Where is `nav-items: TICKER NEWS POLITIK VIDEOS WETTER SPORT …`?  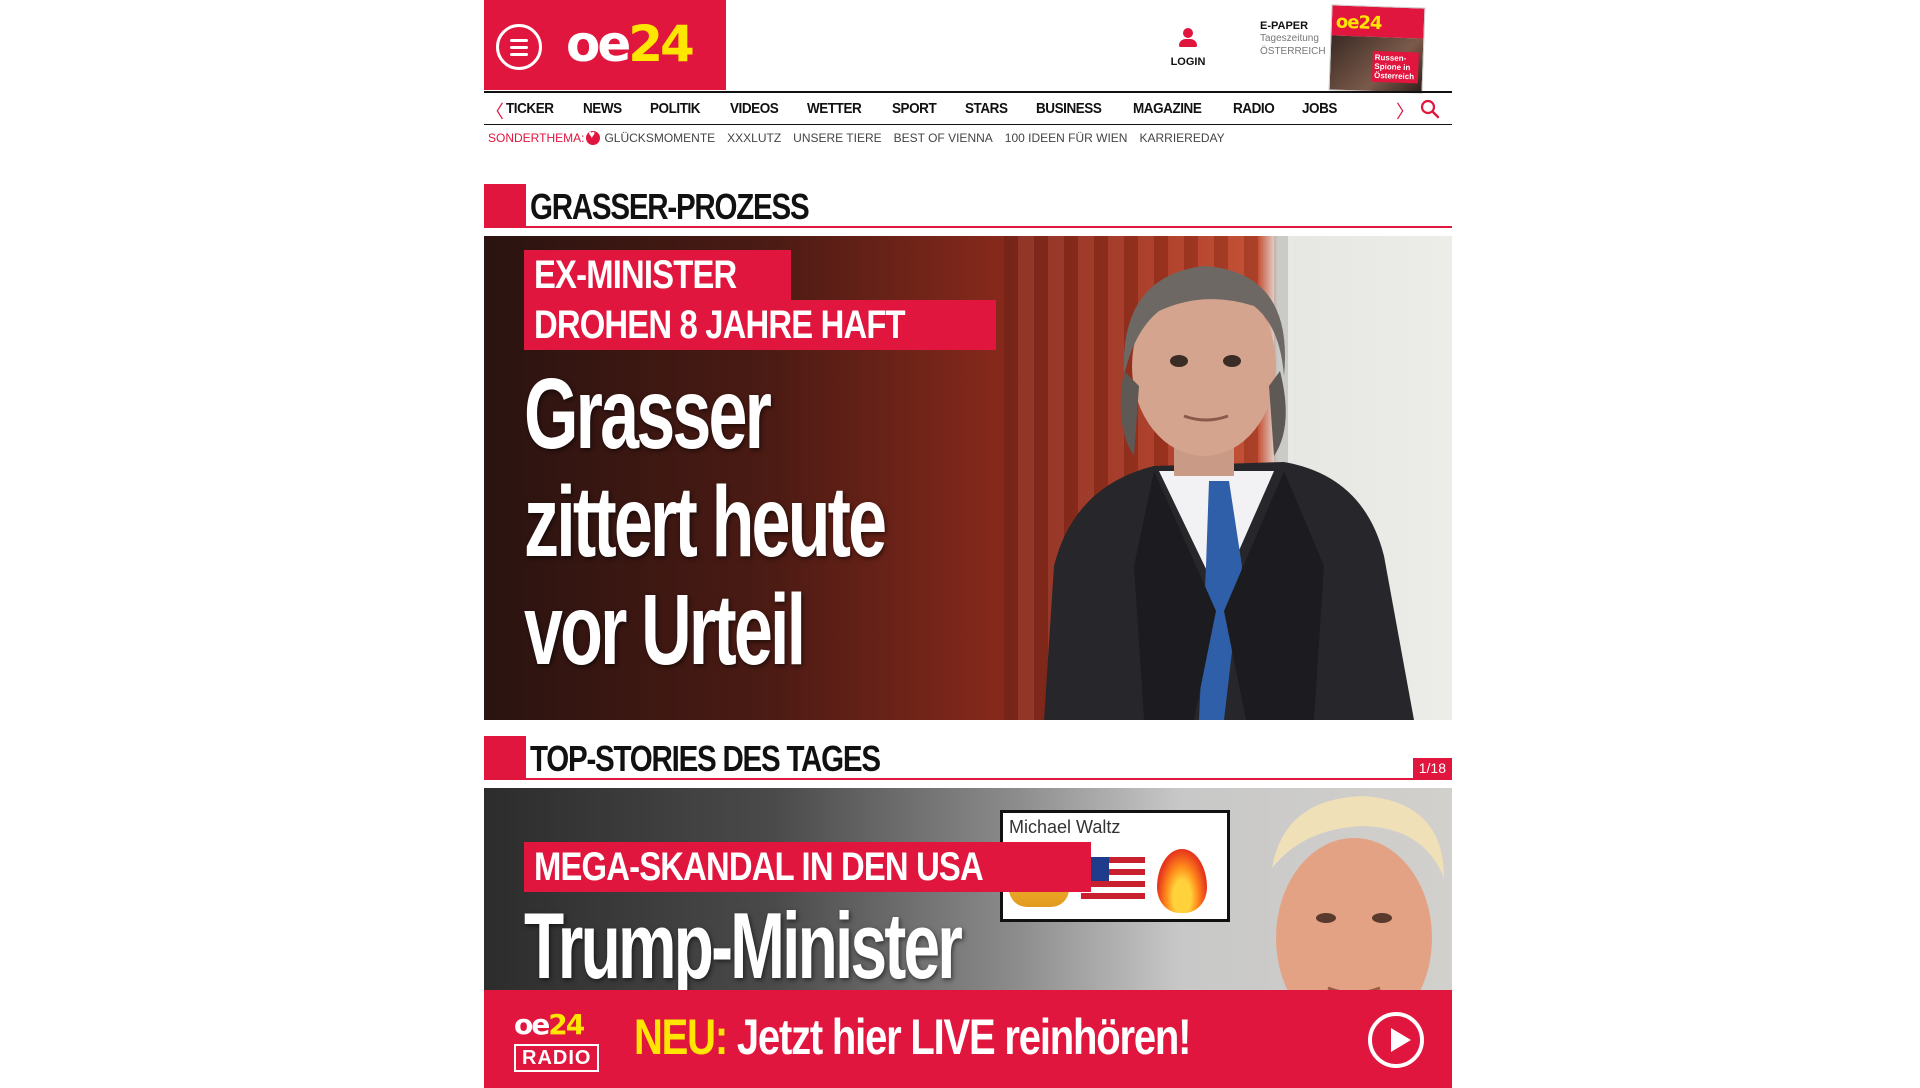
nav-items: TICKER NEWS POLITIK VIDEOS WETTER SPORT … is located at coordinates (935, 108).